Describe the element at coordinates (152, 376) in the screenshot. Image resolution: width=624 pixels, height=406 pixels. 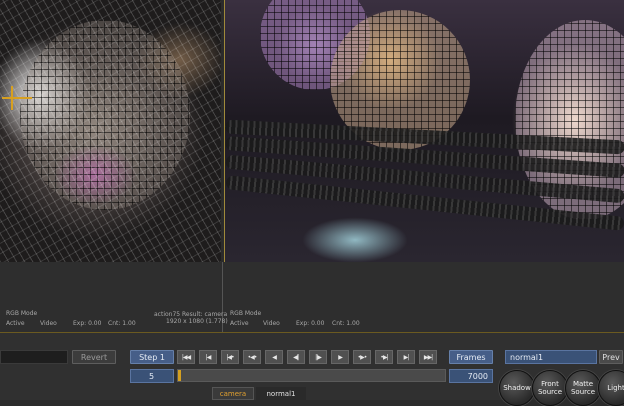
I see `current-frame-field: 5` at that location.